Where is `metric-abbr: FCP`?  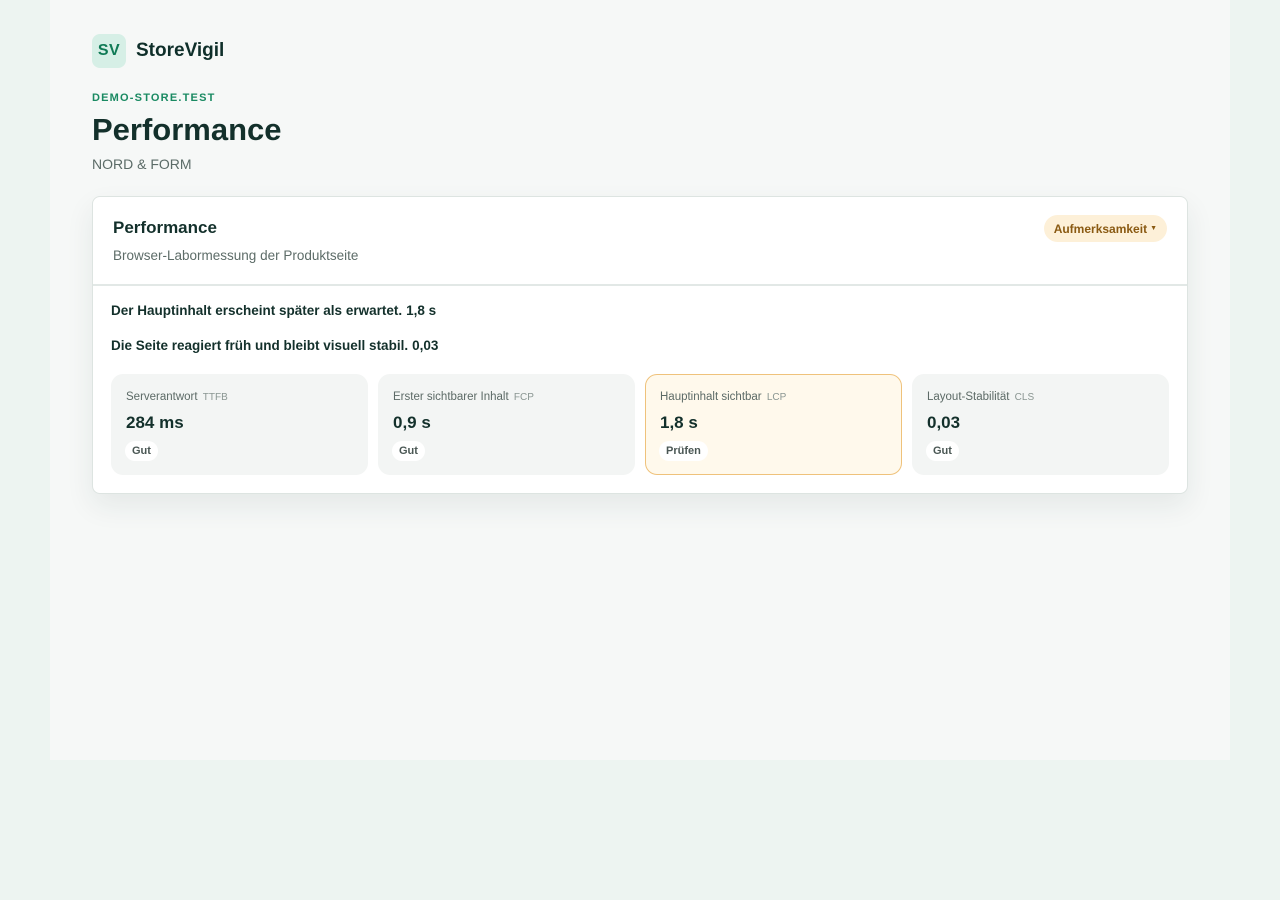 metric-abbr: FCP is located at coordinates (523, 397).